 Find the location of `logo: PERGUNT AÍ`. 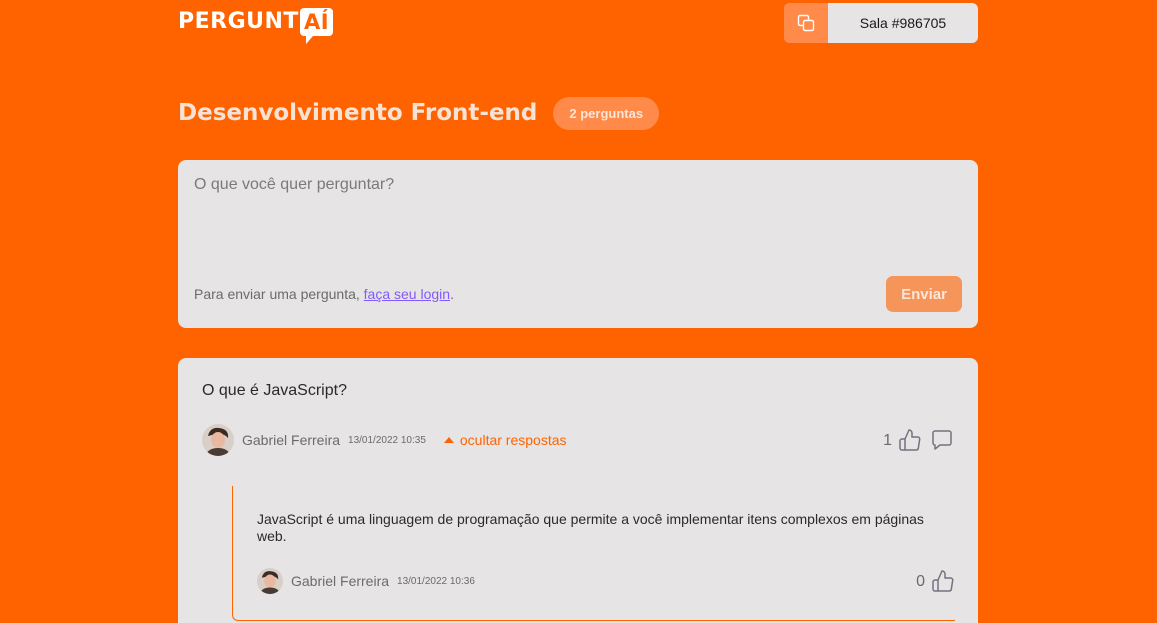

logo: PERGUNT AÍ is located at coordinates (256, 26).